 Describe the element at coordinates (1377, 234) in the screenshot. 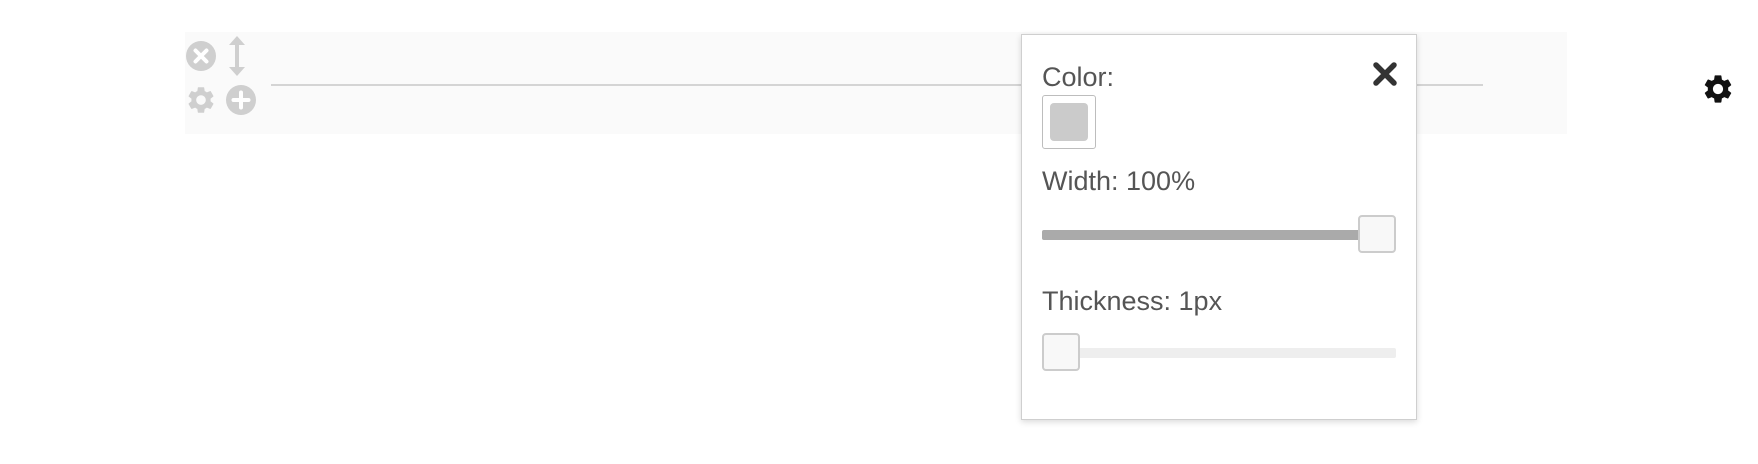

I see `width-slider-handle` at that location.